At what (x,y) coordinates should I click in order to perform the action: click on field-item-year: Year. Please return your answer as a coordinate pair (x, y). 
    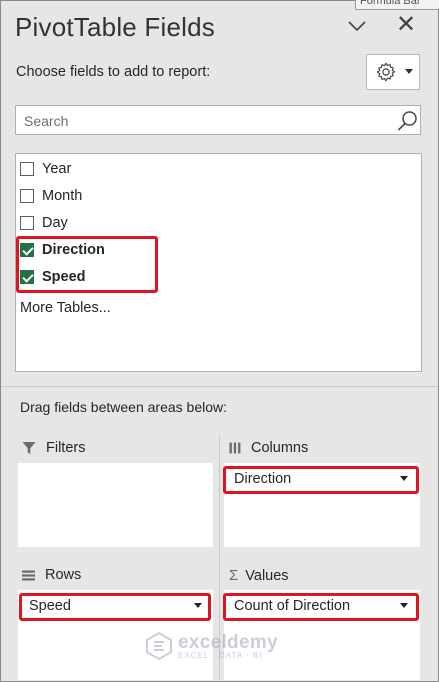
    Looking at the image, I should click on (45, 169).